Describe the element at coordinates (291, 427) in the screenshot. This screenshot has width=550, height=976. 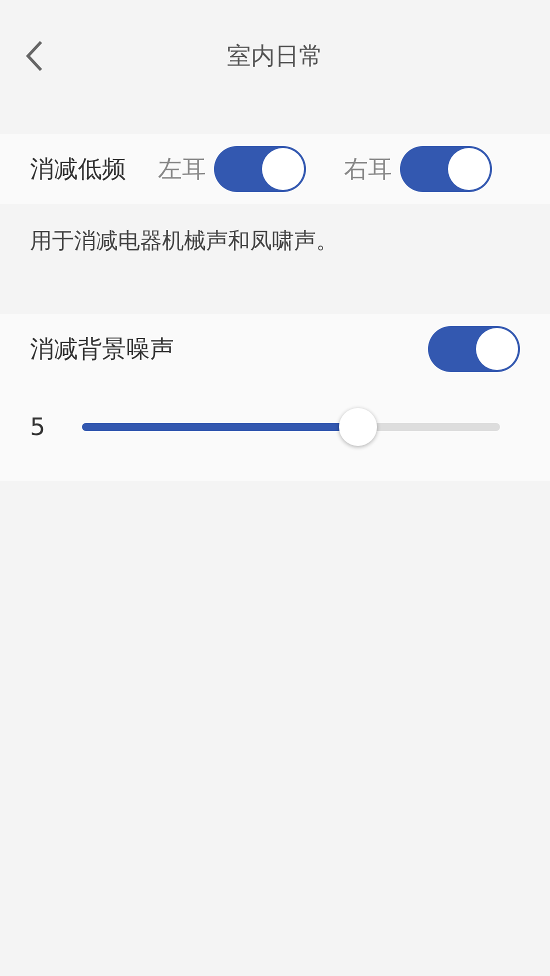
I see `noise-slider` at that location.